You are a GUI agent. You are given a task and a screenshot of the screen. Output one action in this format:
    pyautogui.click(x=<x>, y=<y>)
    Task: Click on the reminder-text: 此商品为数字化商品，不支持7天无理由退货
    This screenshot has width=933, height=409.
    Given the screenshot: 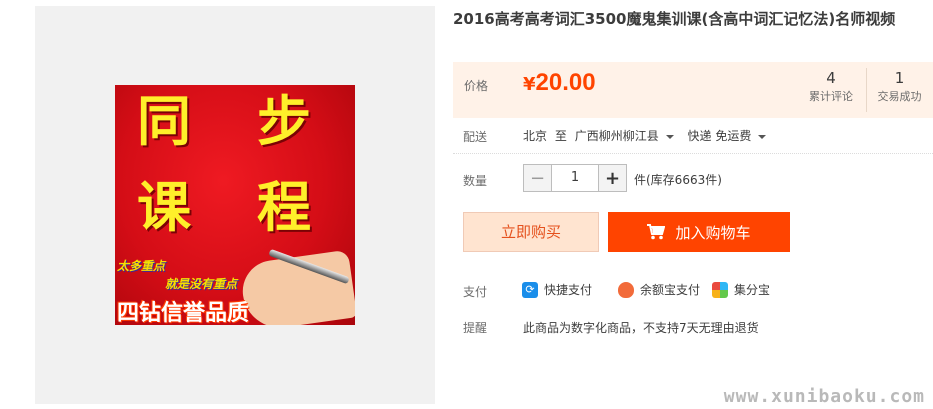 What is the action you would take?
    pyautogui.click(x=641, y=328)
    